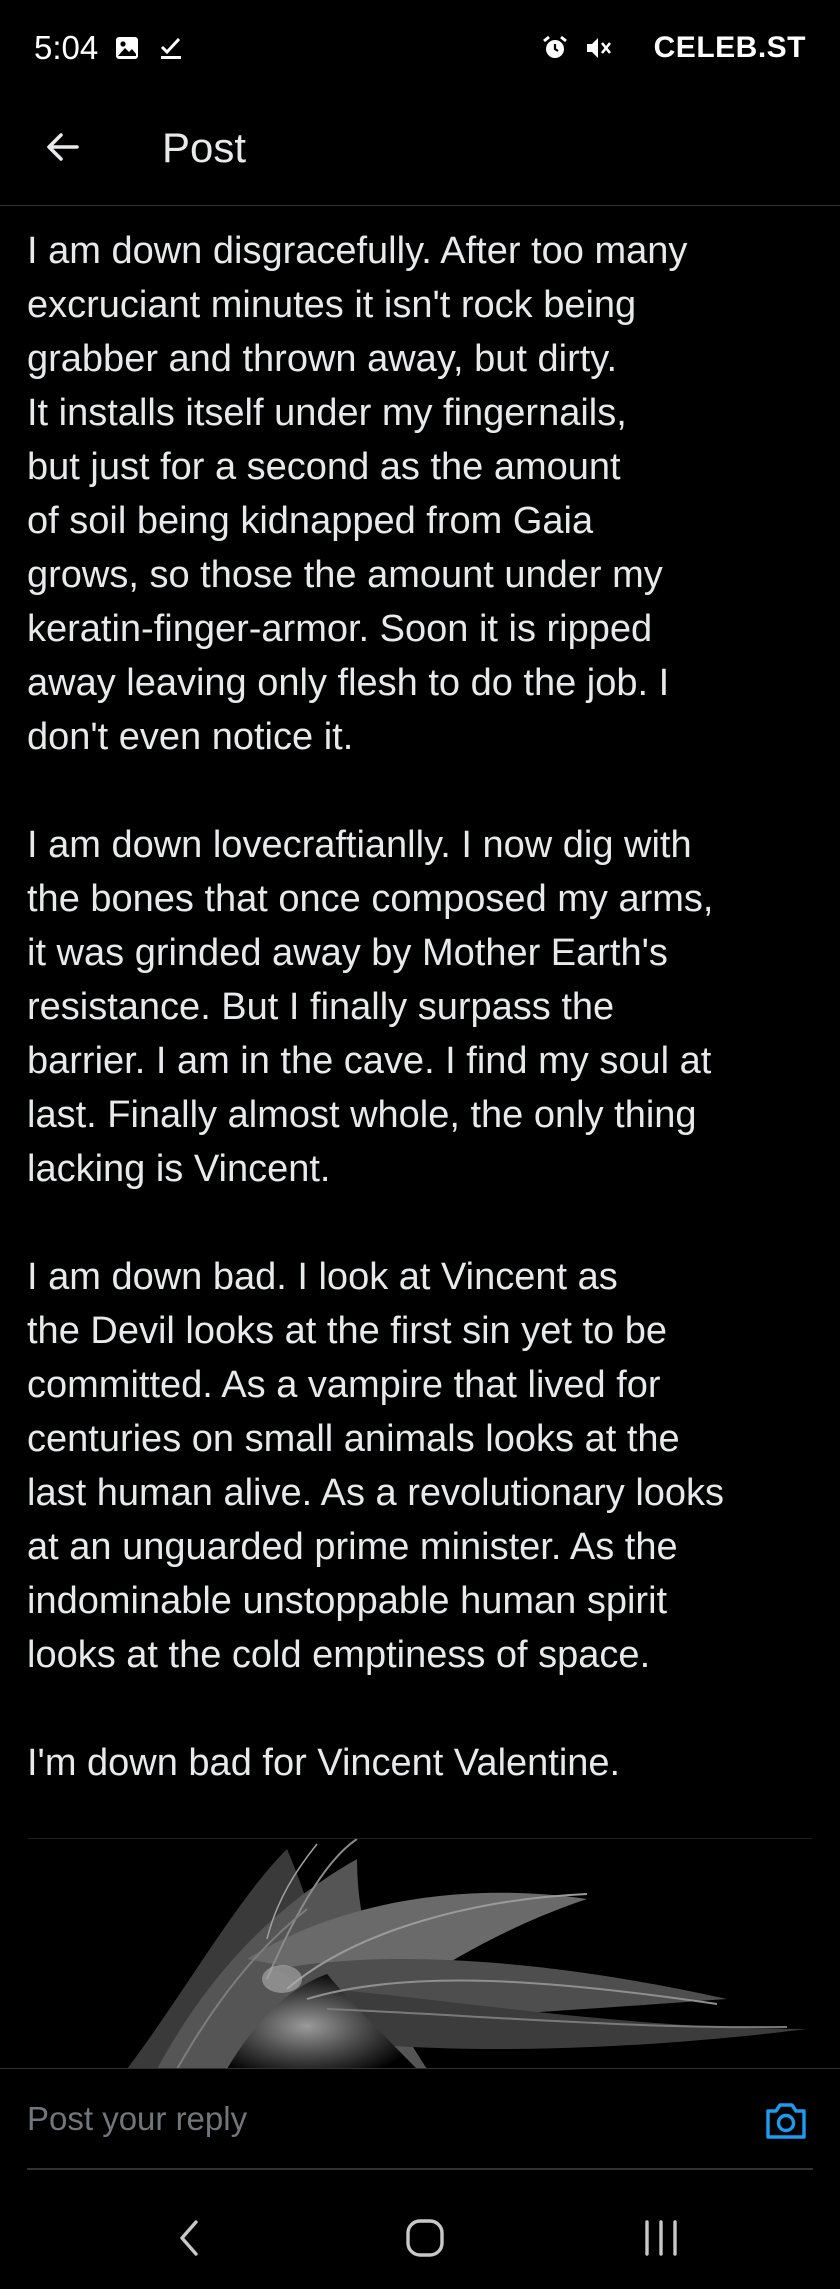 The width and height of the screenshot is (840, 2289). I want to click on check-icon, so click(171, 48).